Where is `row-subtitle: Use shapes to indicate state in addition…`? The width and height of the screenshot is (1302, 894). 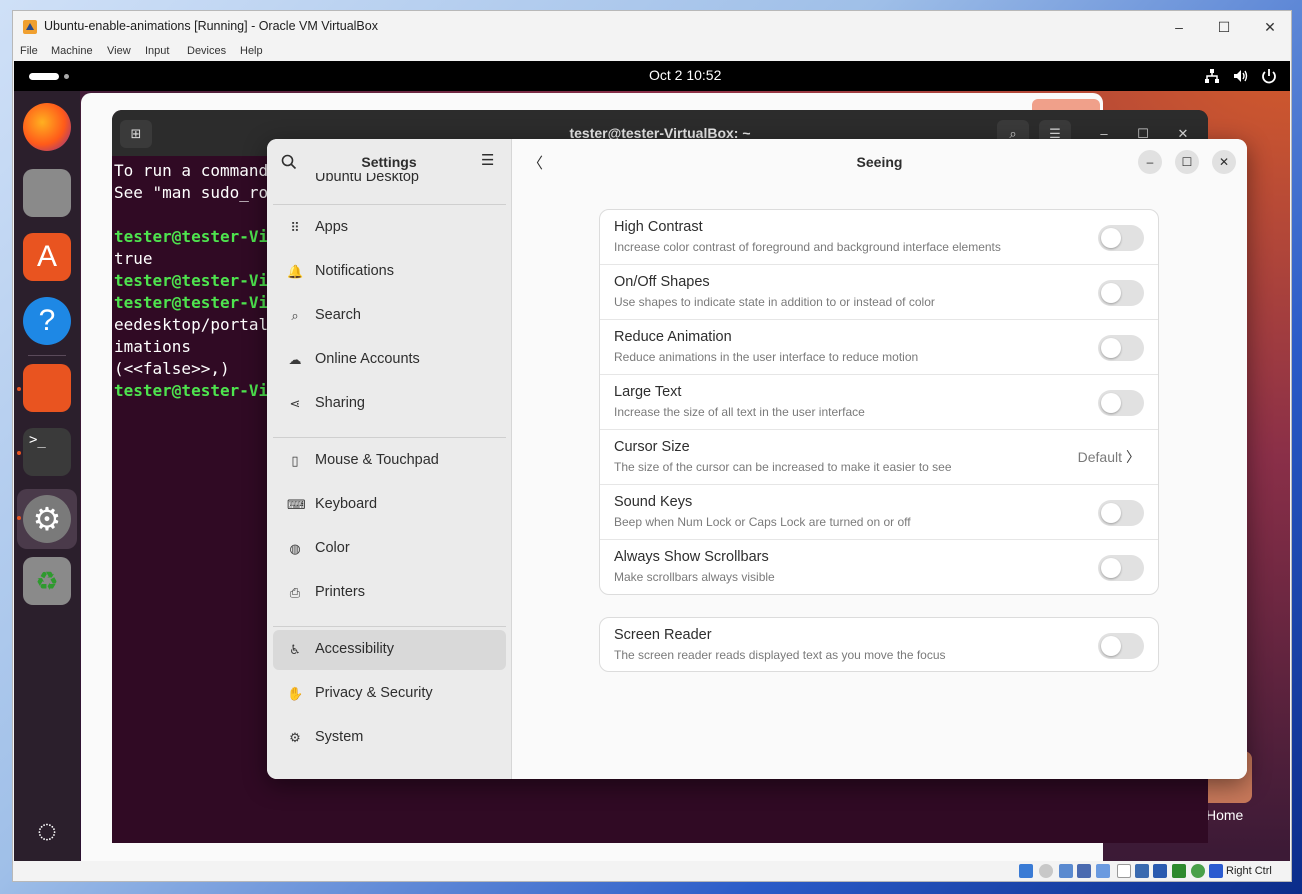
row-subtitle: Use shapes to indicate state in addition… is located at coordinates (774, 302).